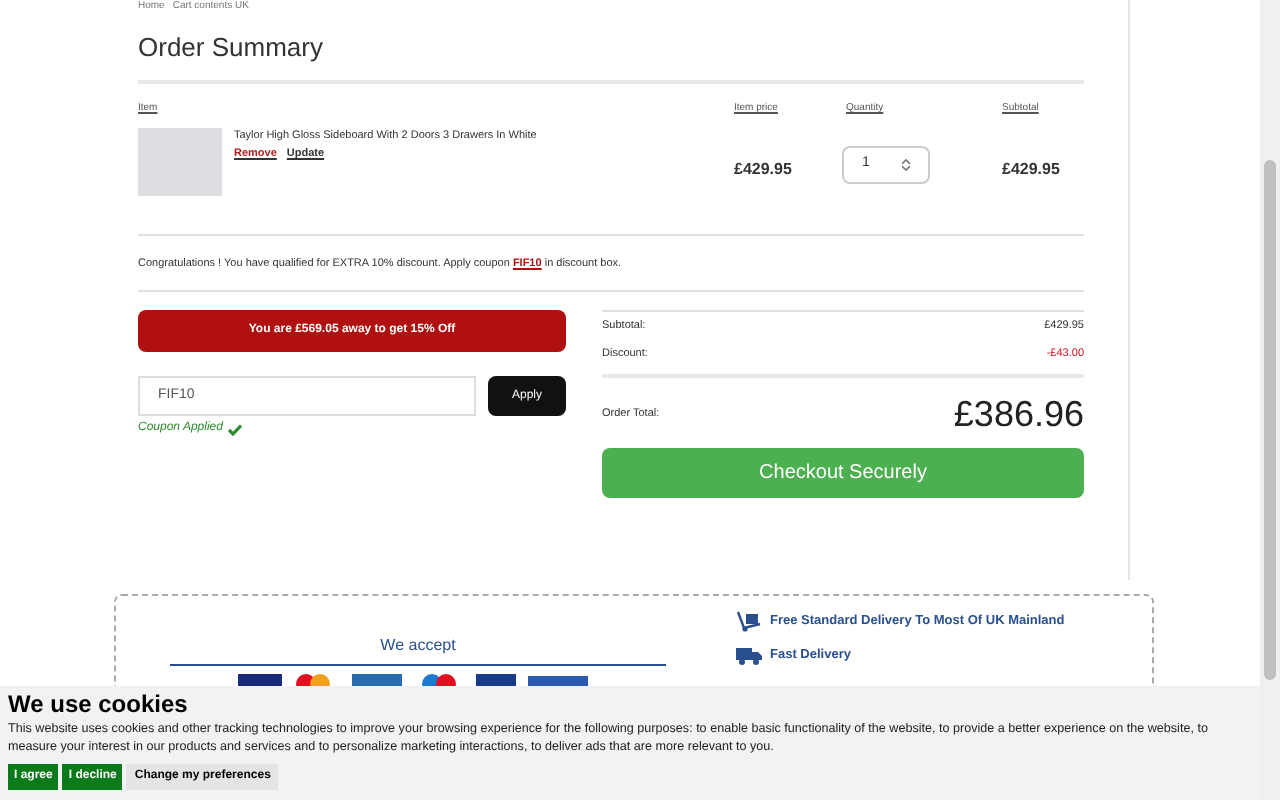 The height and width of the screenshot is (800, 1280). Describe the element at coordinates (906, 165) in the screenshot. I see `stepper-icon` at that location.